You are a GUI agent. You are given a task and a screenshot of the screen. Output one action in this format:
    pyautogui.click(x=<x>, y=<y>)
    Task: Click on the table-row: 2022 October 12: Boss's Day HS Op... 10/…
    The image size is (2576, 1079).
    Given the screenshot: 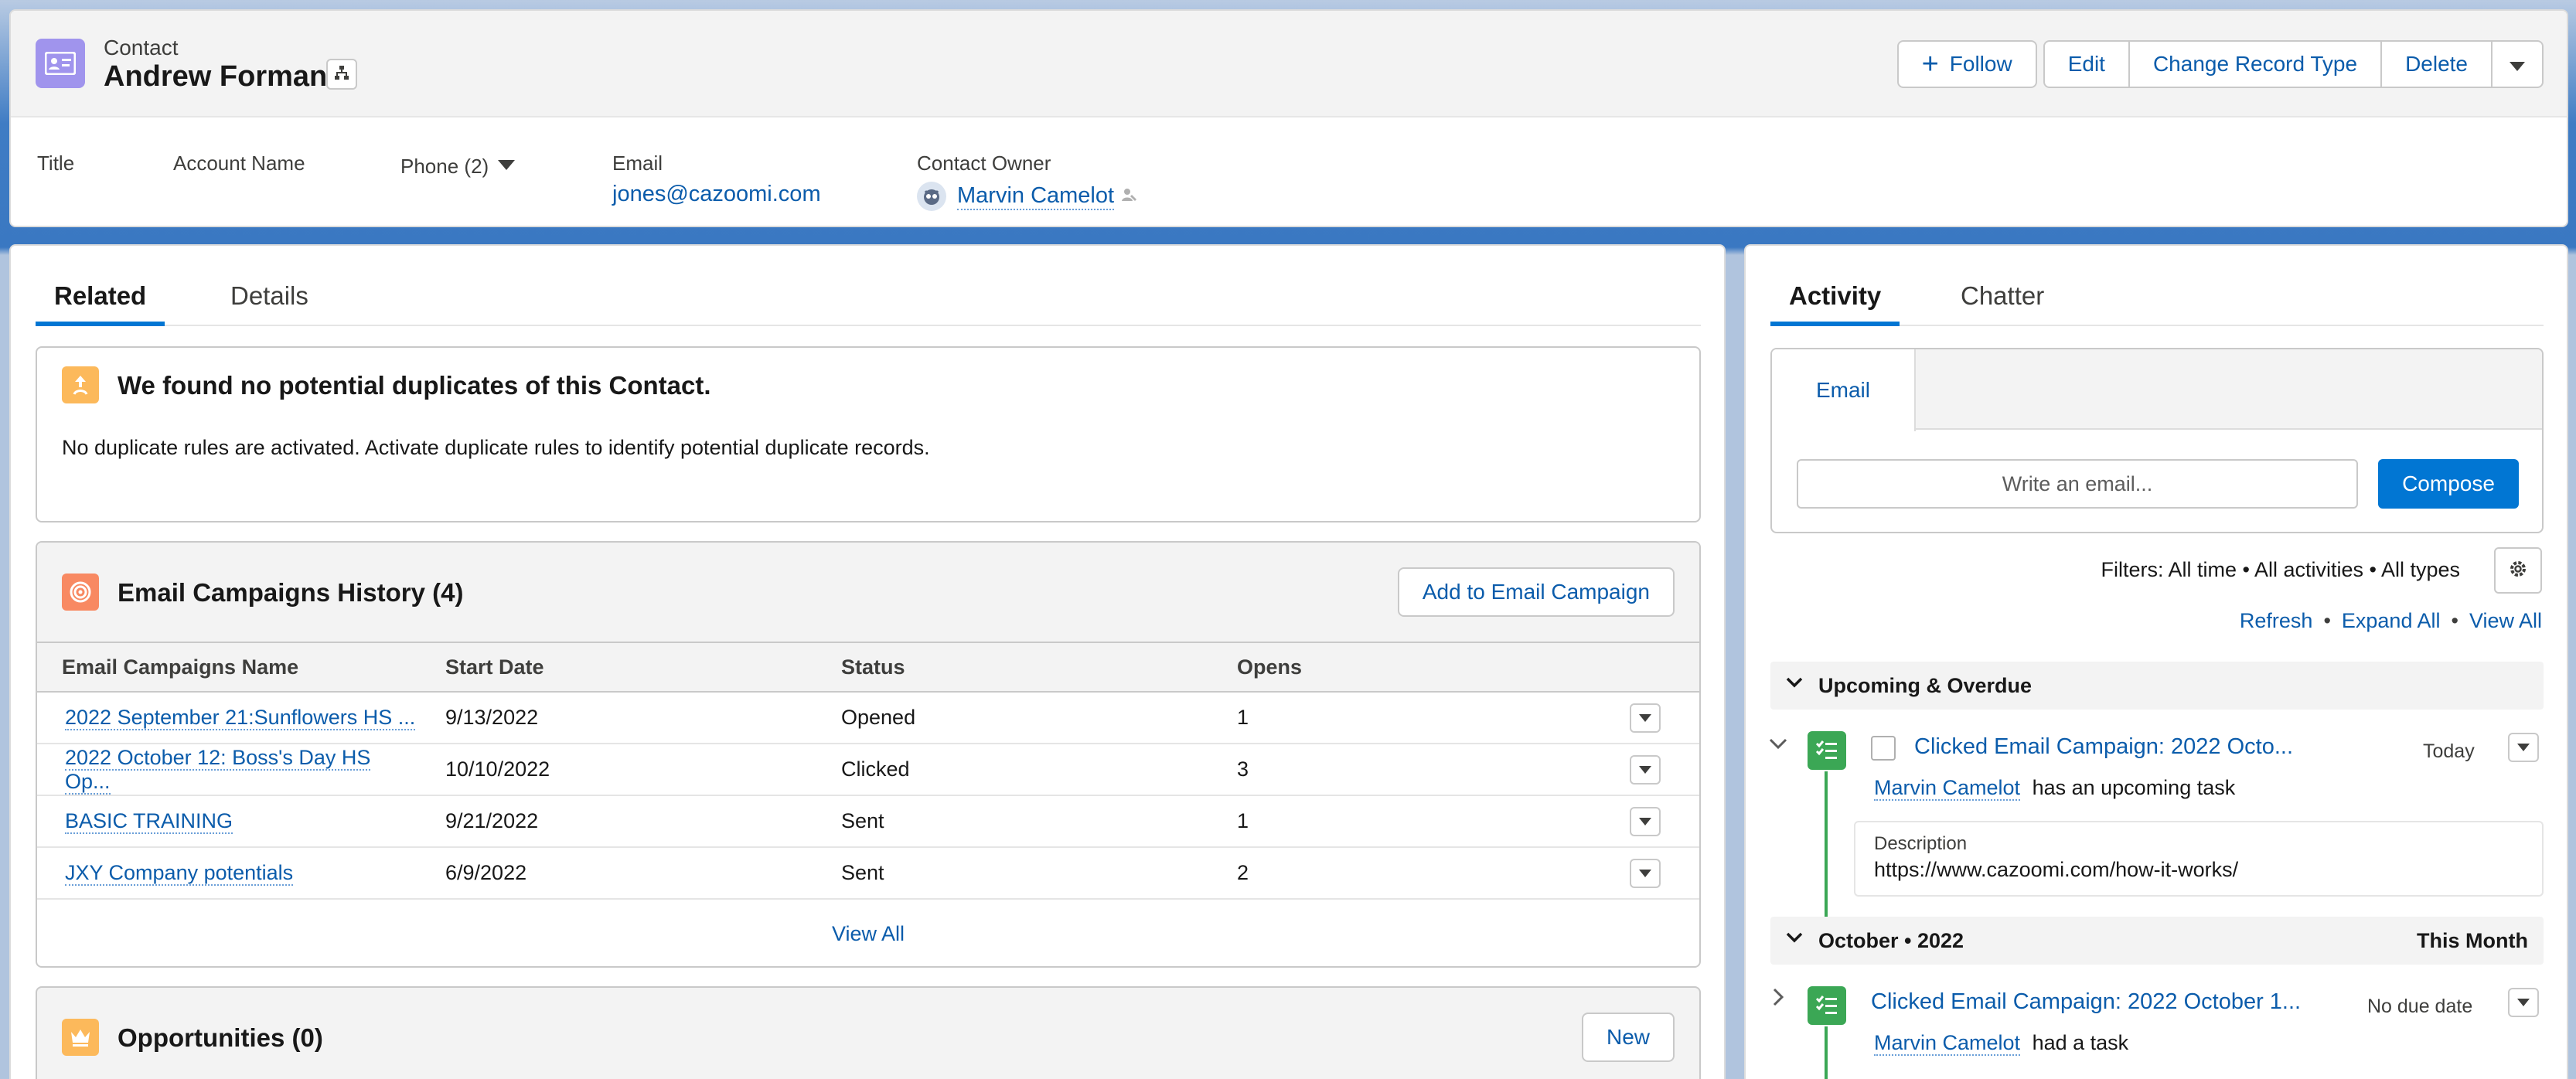 What is the action you would take?
    pyautogui.click(x=868, y=770)
    